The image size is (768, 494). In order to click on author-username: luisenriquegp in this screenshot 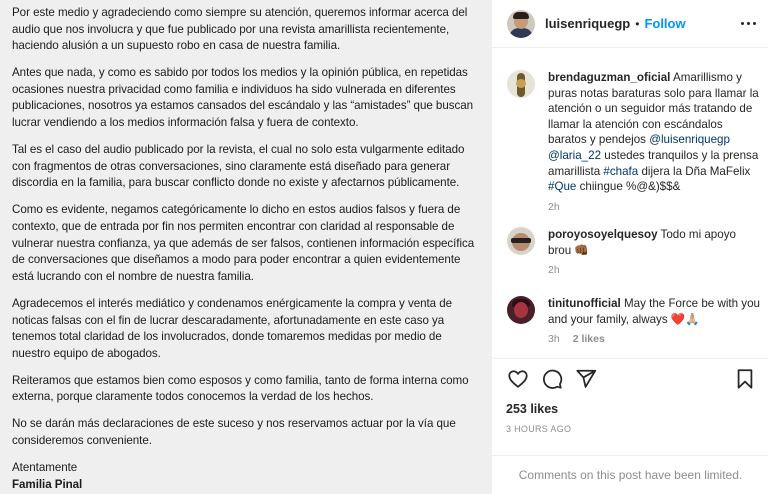, I will do `click(587, 23)`.